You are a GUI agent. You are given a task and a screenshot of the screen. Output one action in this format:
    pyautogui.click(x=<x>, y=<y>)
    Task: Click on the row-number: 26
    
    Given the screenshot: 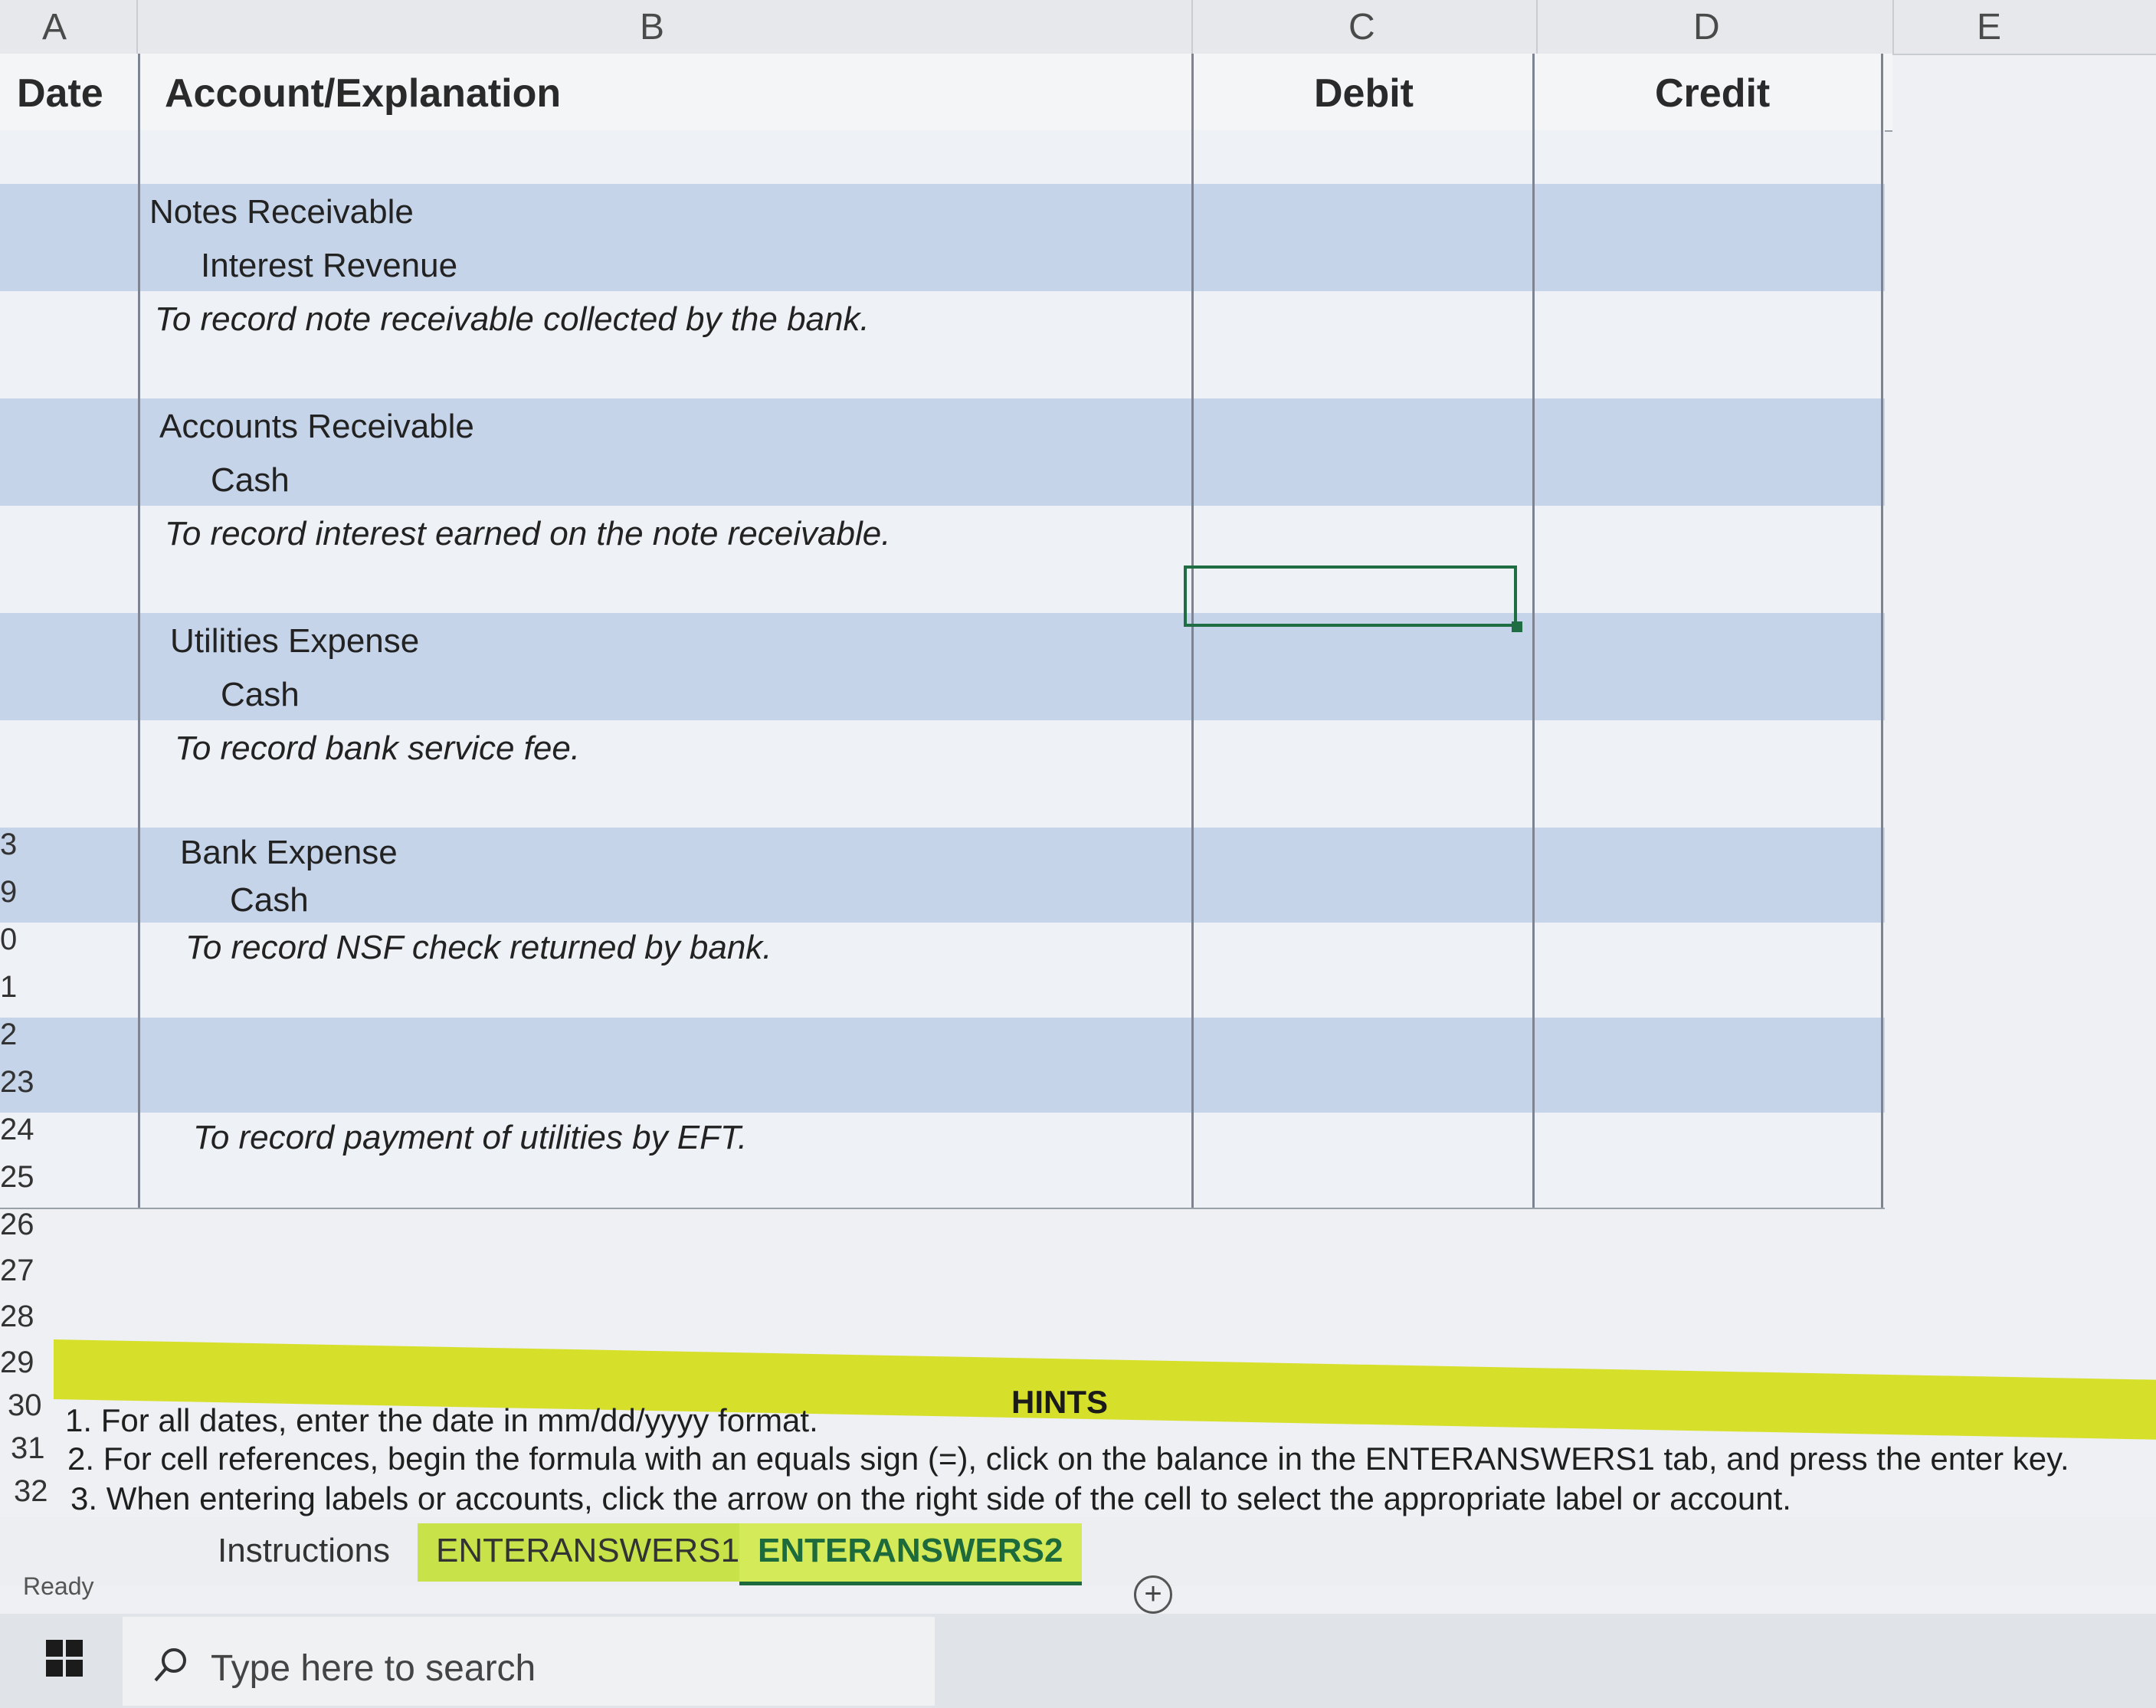 What is the action you would take?
    pyautogui.click(x=27, y=1225)
    